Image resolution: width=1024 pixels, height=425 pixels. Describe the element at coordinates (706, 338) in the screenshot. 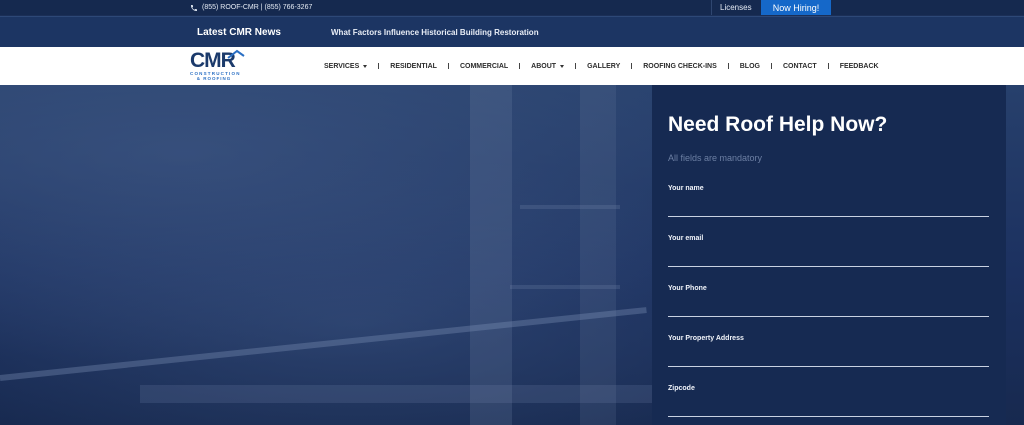

I see `field-label: Your Property Address` at that location.